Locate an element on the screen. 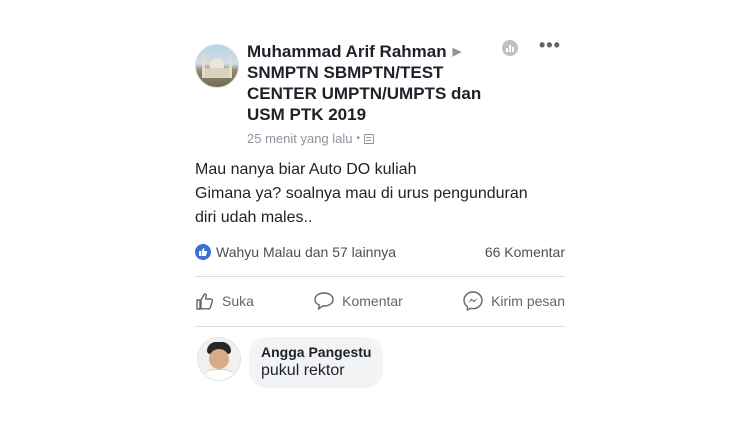 This screenshot has height=422, width=750. comment-text: pukul rektor is located at coordinates (303, 370).